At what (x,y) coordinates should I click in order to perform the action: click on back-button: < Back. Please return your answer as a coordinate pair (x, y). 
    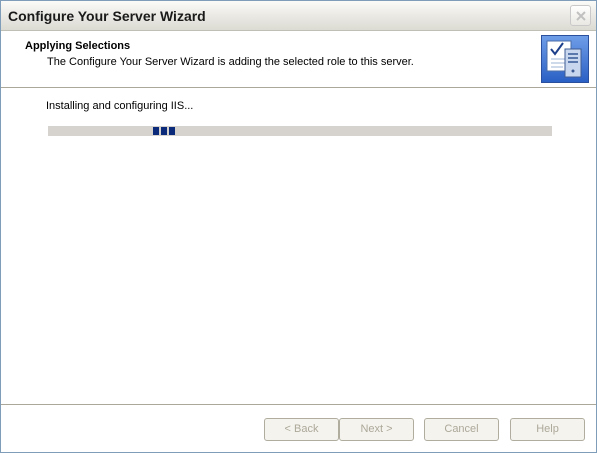
    Looking at the image, I should click on (301, 429).